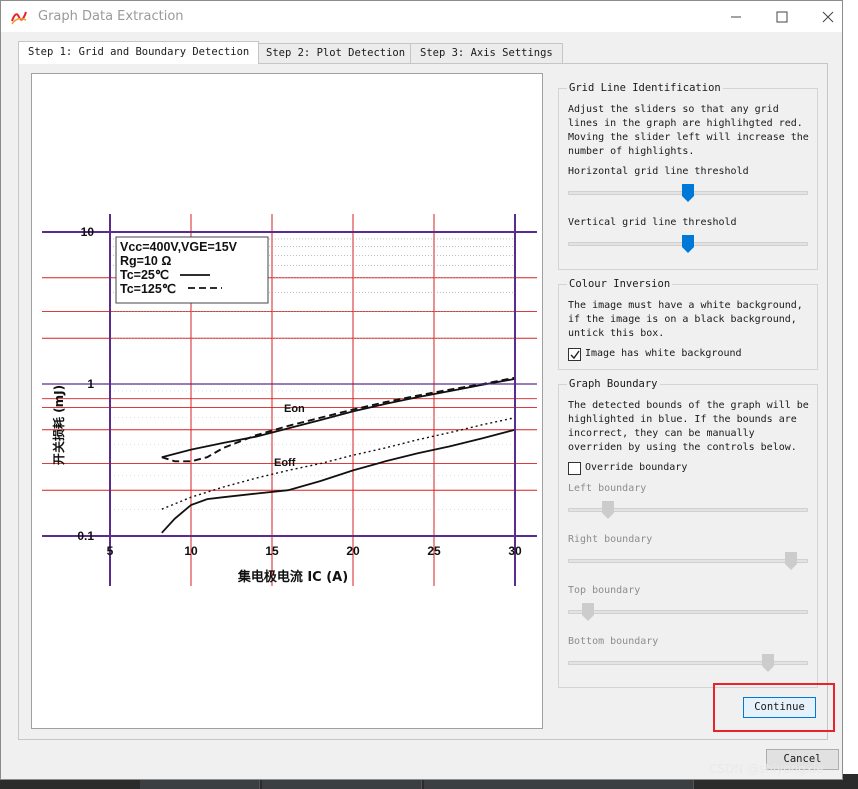 The height and width of the screenshot is (789, 858). What do you see at coordinates (139, 52) in the screenshot?
I see `tab-grid-and-boundary: Step 1: Grid and Boundary Detection` at bounding box center [139, 52].